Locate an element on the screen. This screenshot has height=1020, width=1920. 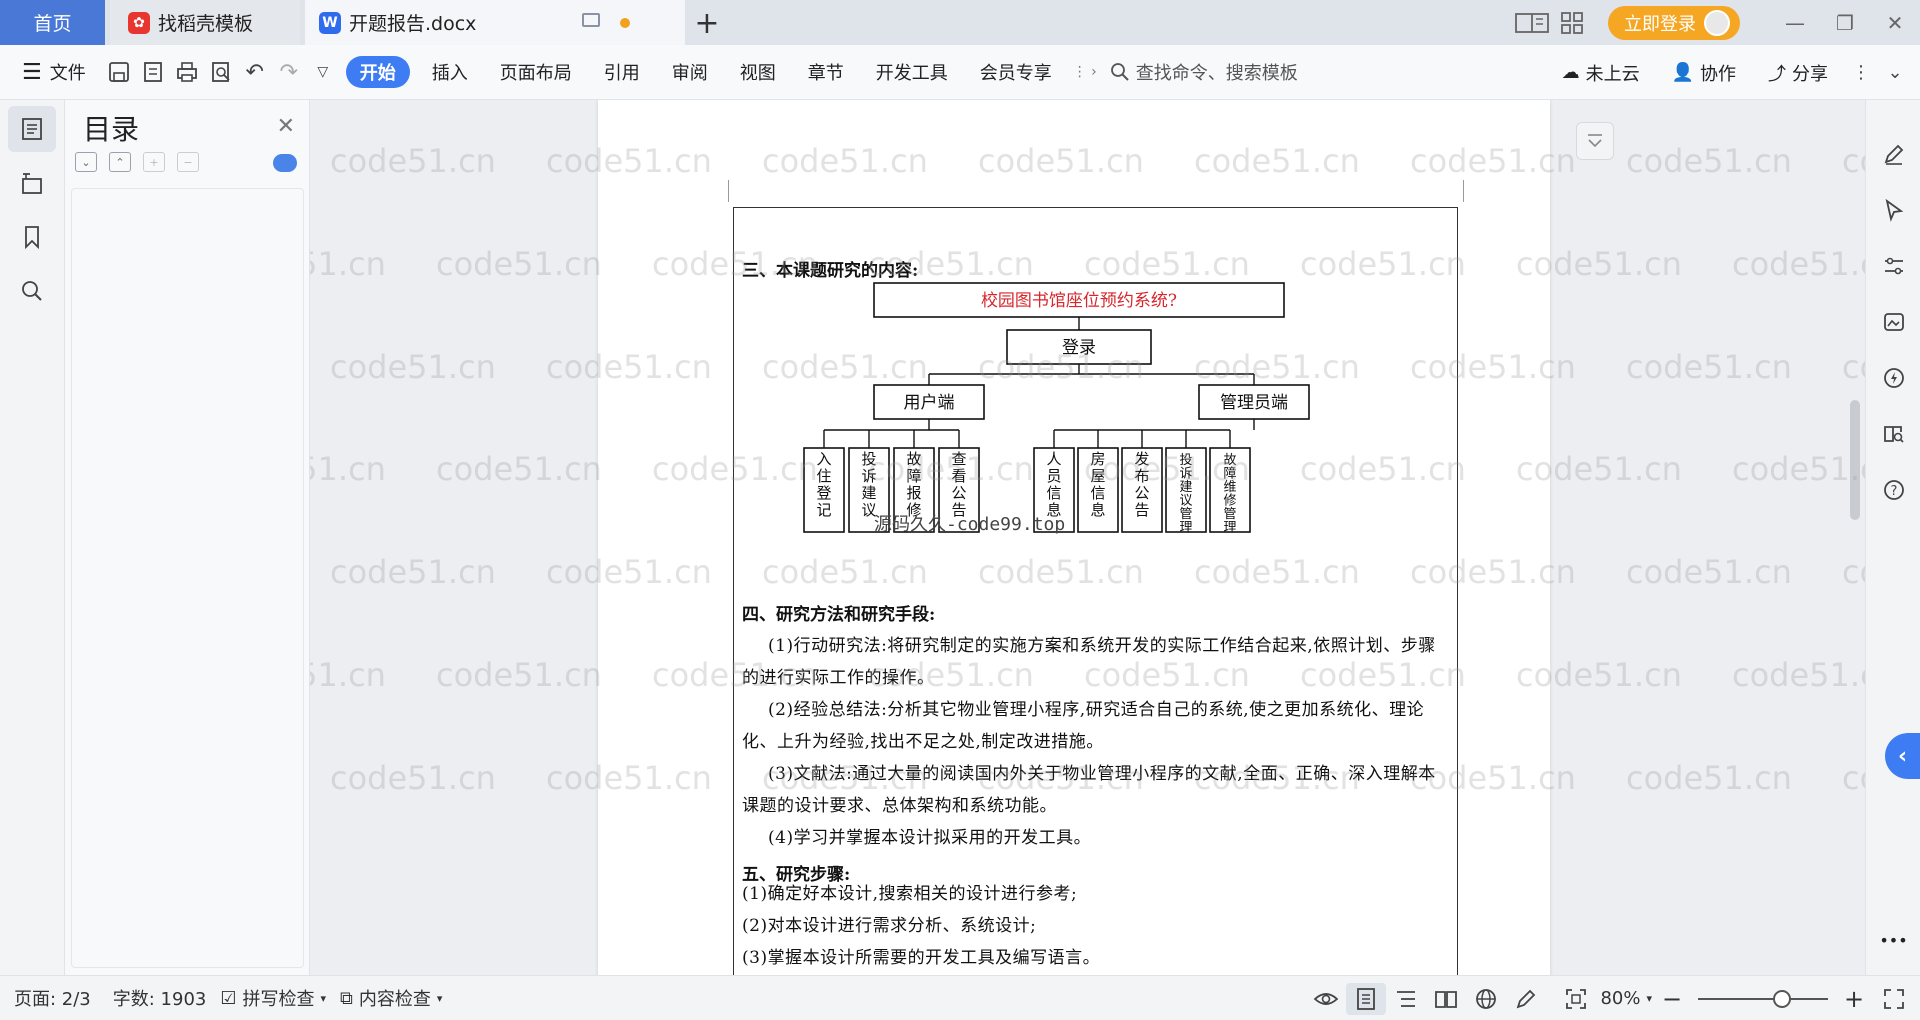
tab-review: 审阅 is located at coordinates (690, 72).